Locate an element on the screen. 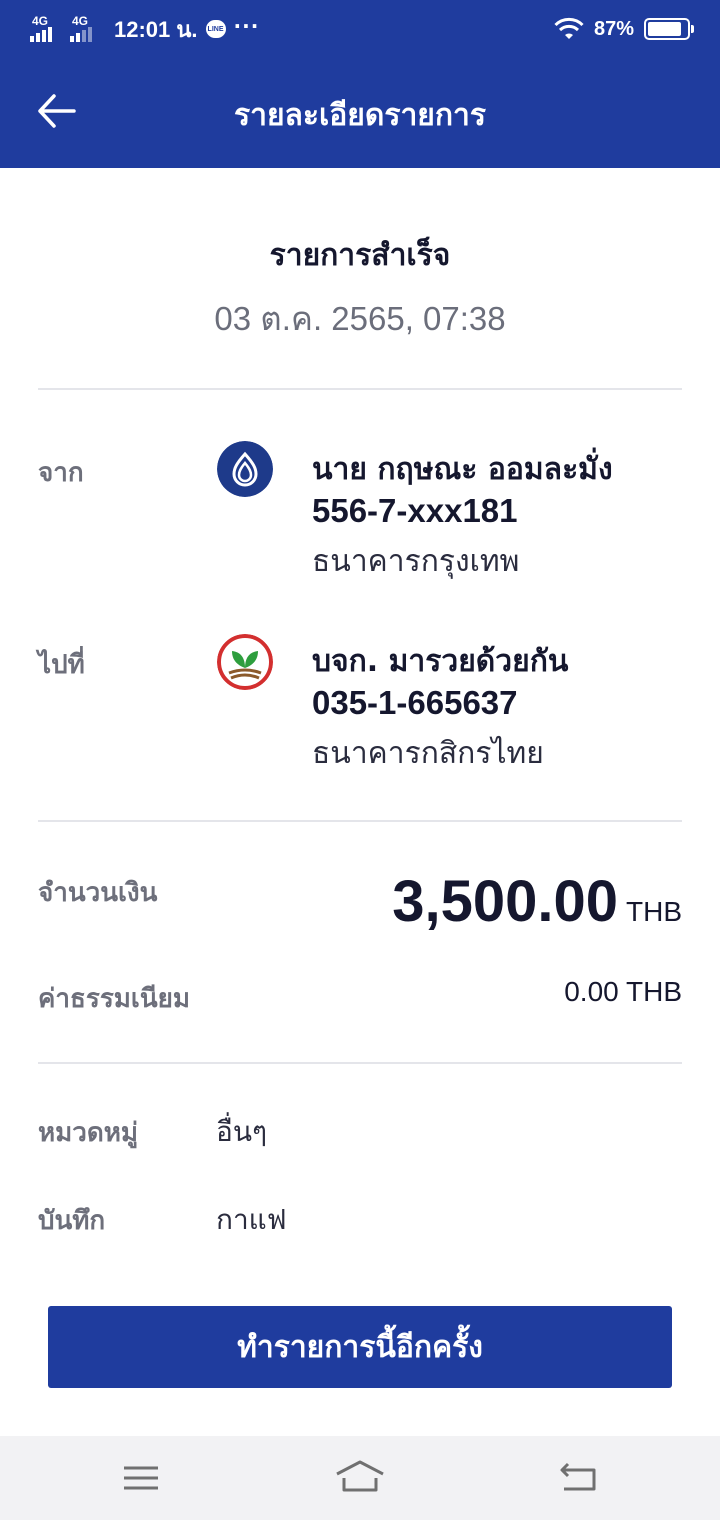 This screenshot has height=1520, width=720. clock: 12:01 น. is located at coordinates (156, 29).